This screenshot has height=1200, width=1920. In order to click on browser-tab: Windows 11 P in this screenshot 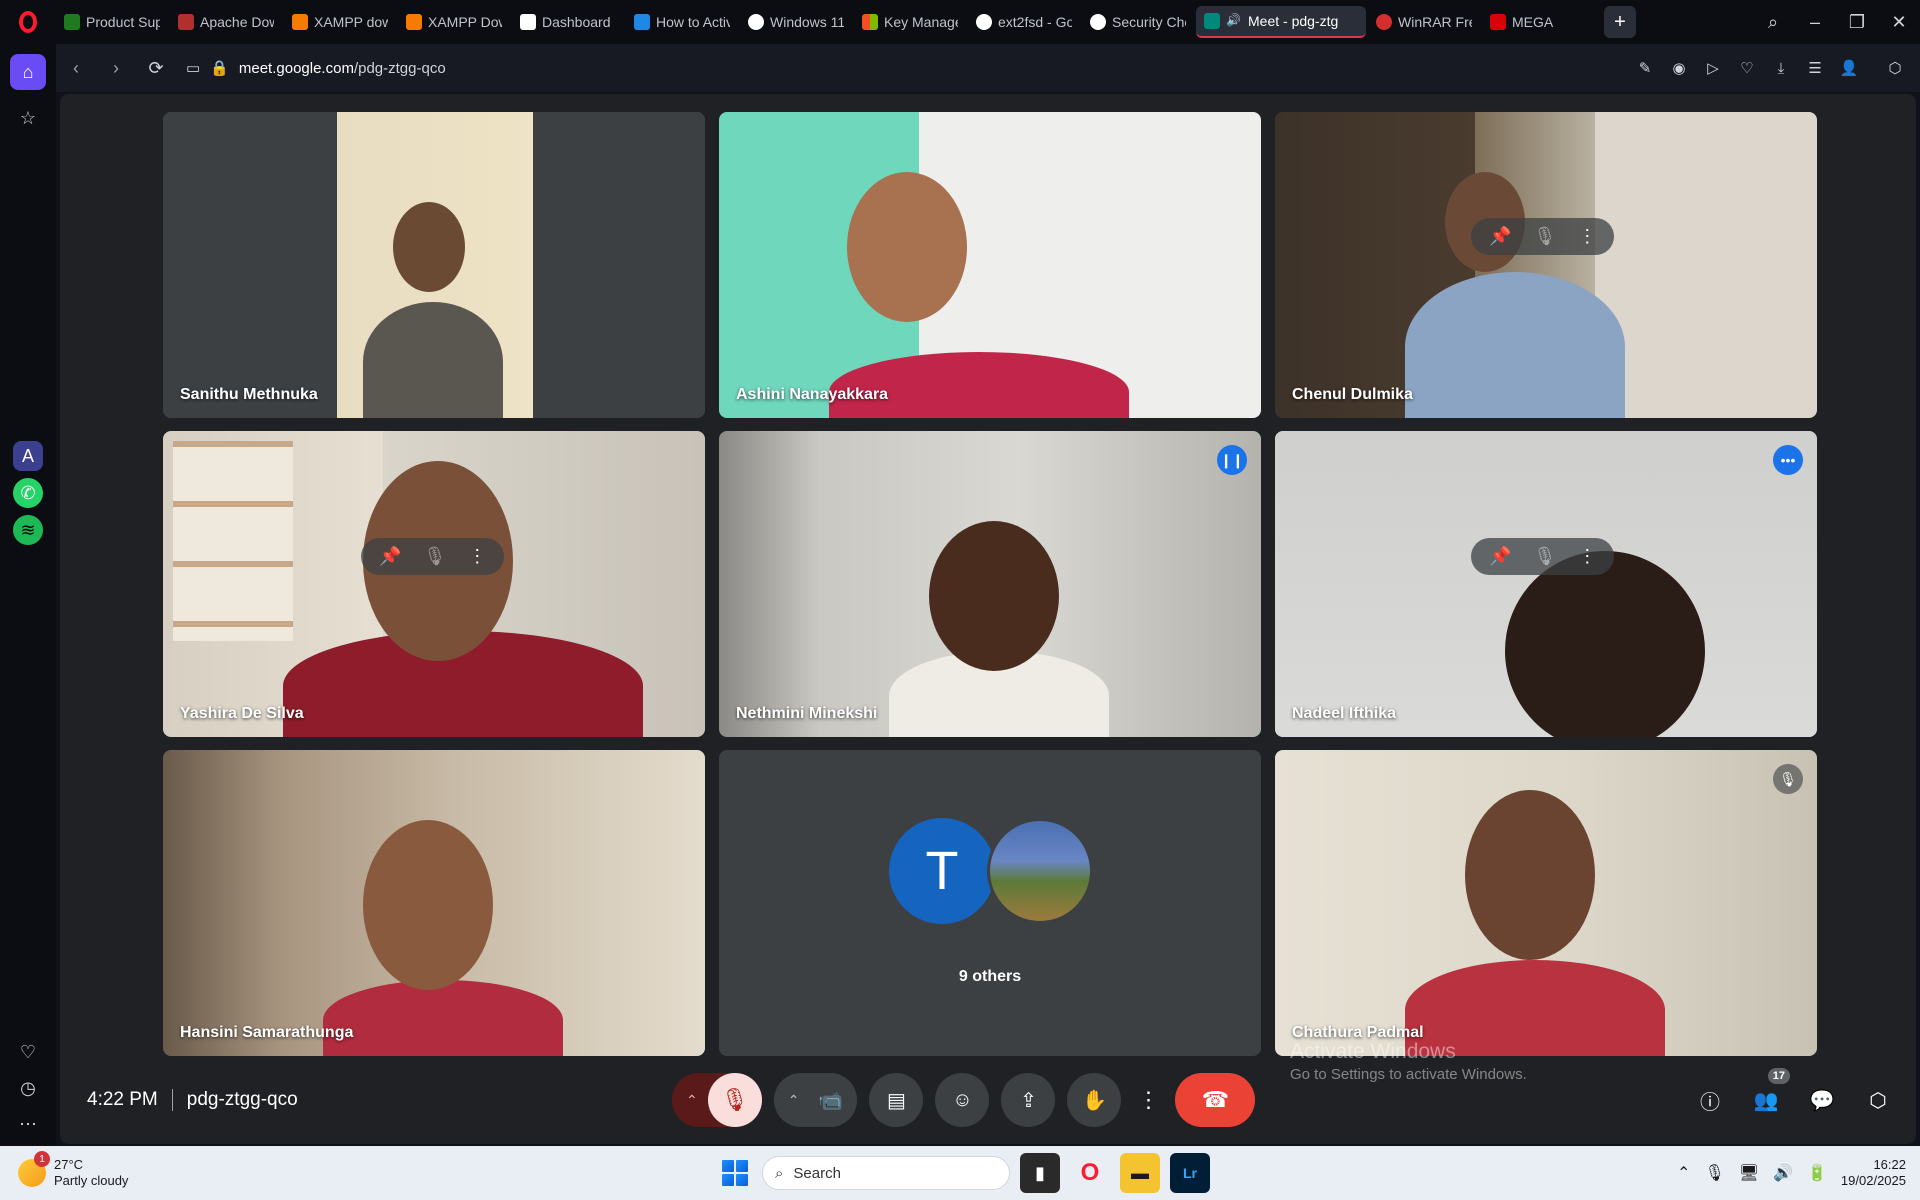, I will do `click(796, 22)`.